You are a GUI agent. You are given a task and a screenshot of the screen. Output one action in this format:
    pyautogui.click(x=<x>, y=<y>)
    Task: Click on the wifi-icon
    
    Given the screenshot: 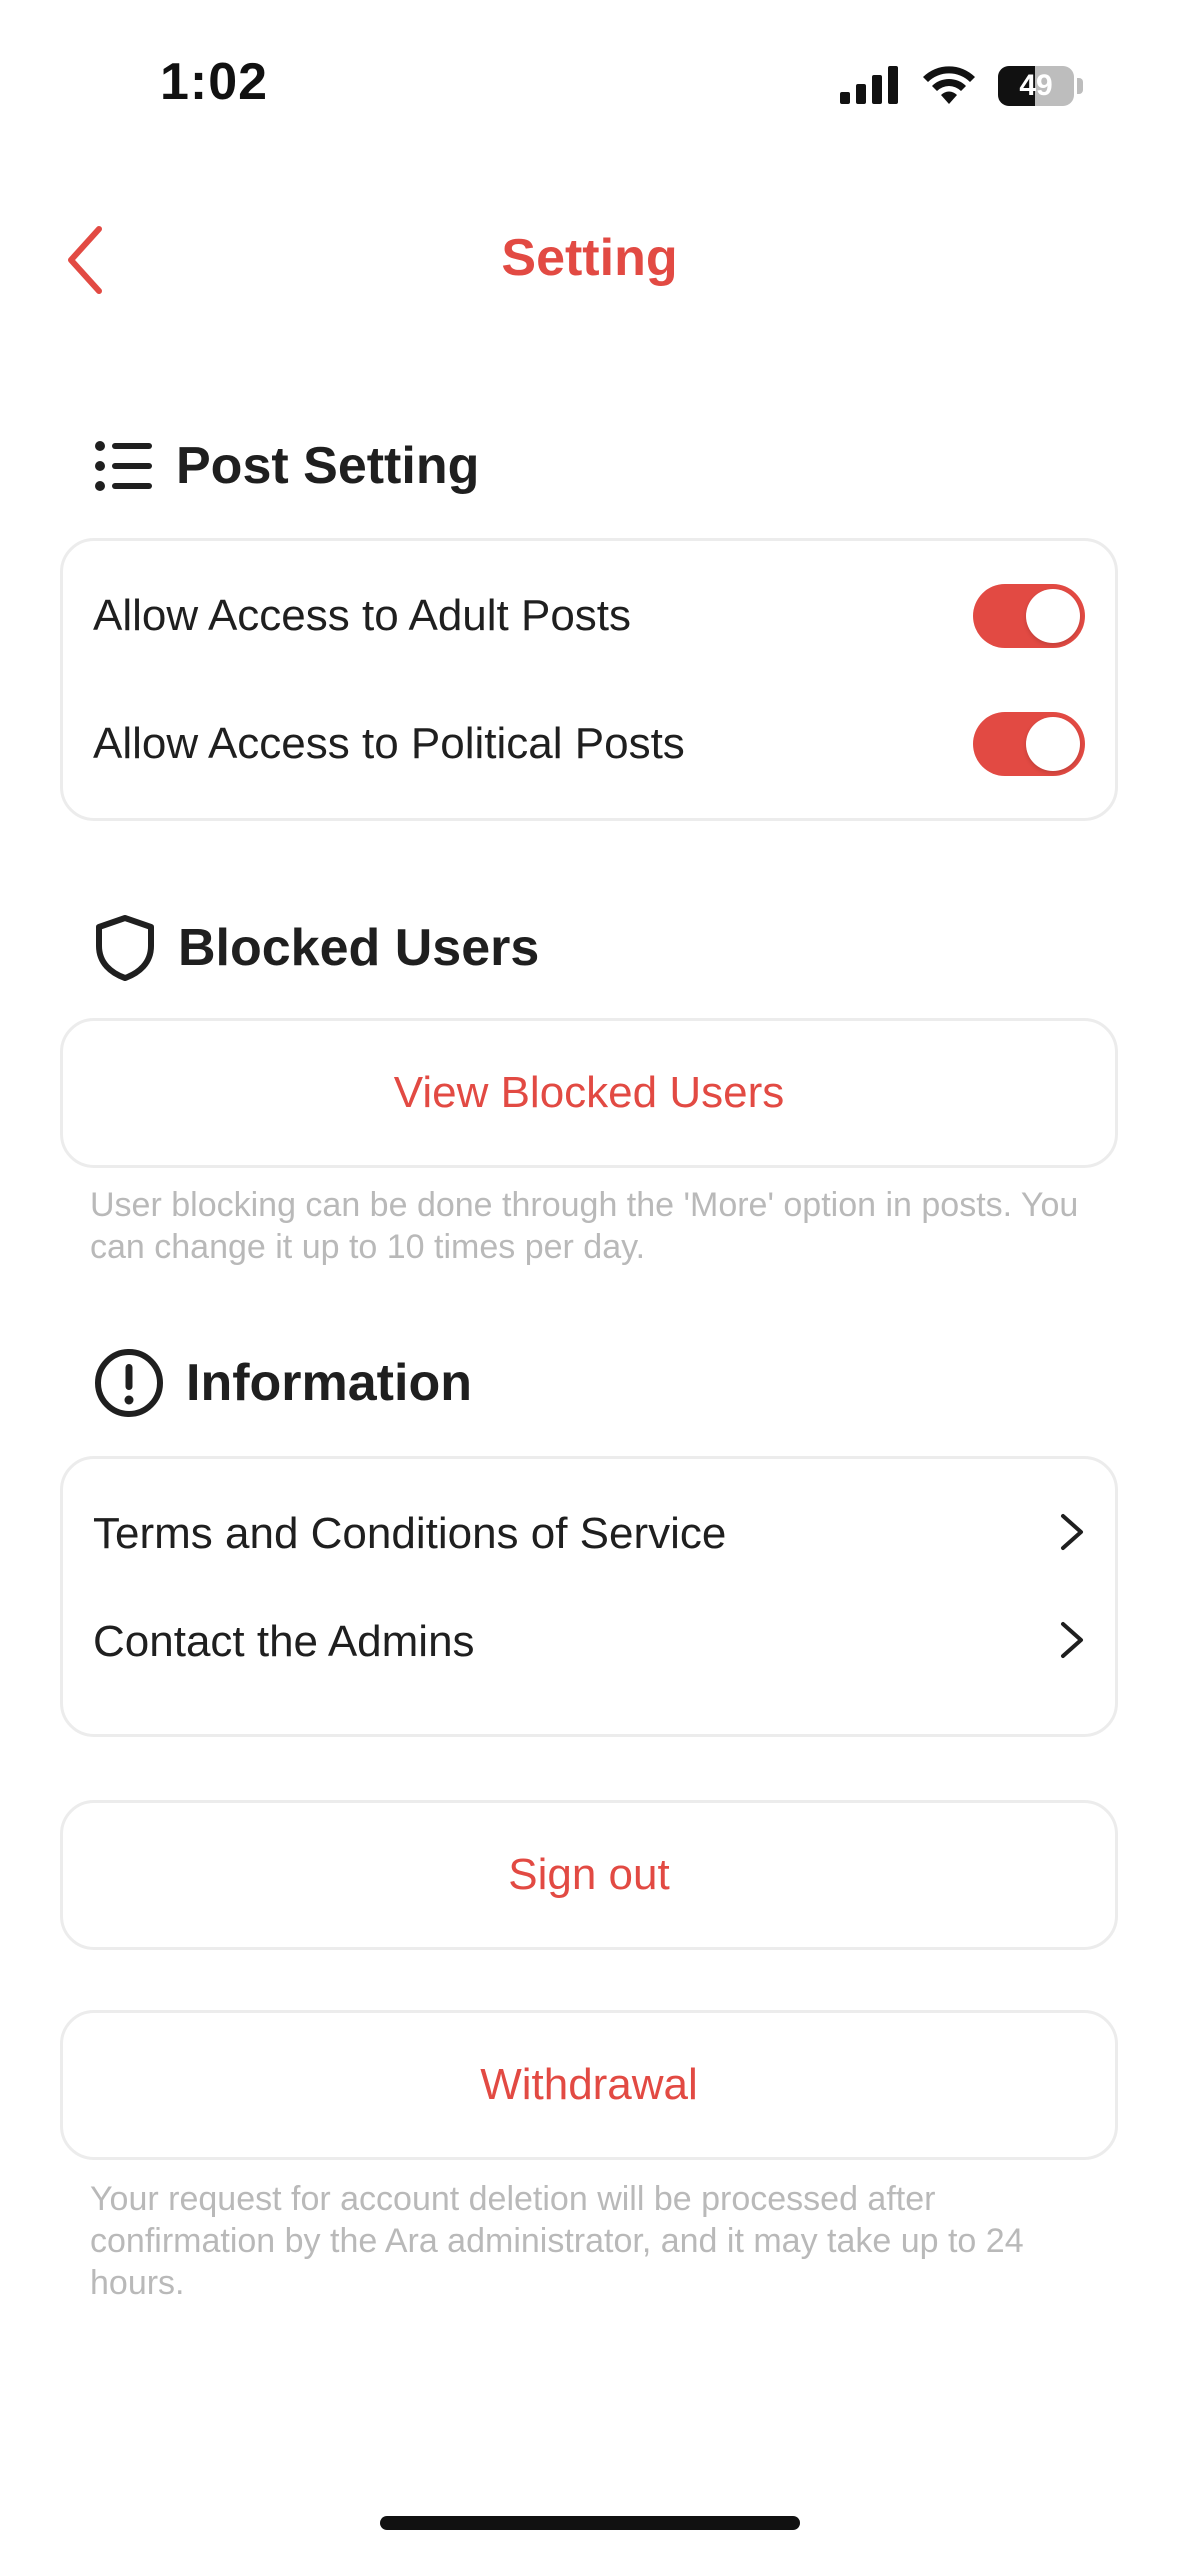 What is the action you would take?
    pyautogui.click(x=949, y=86)
    